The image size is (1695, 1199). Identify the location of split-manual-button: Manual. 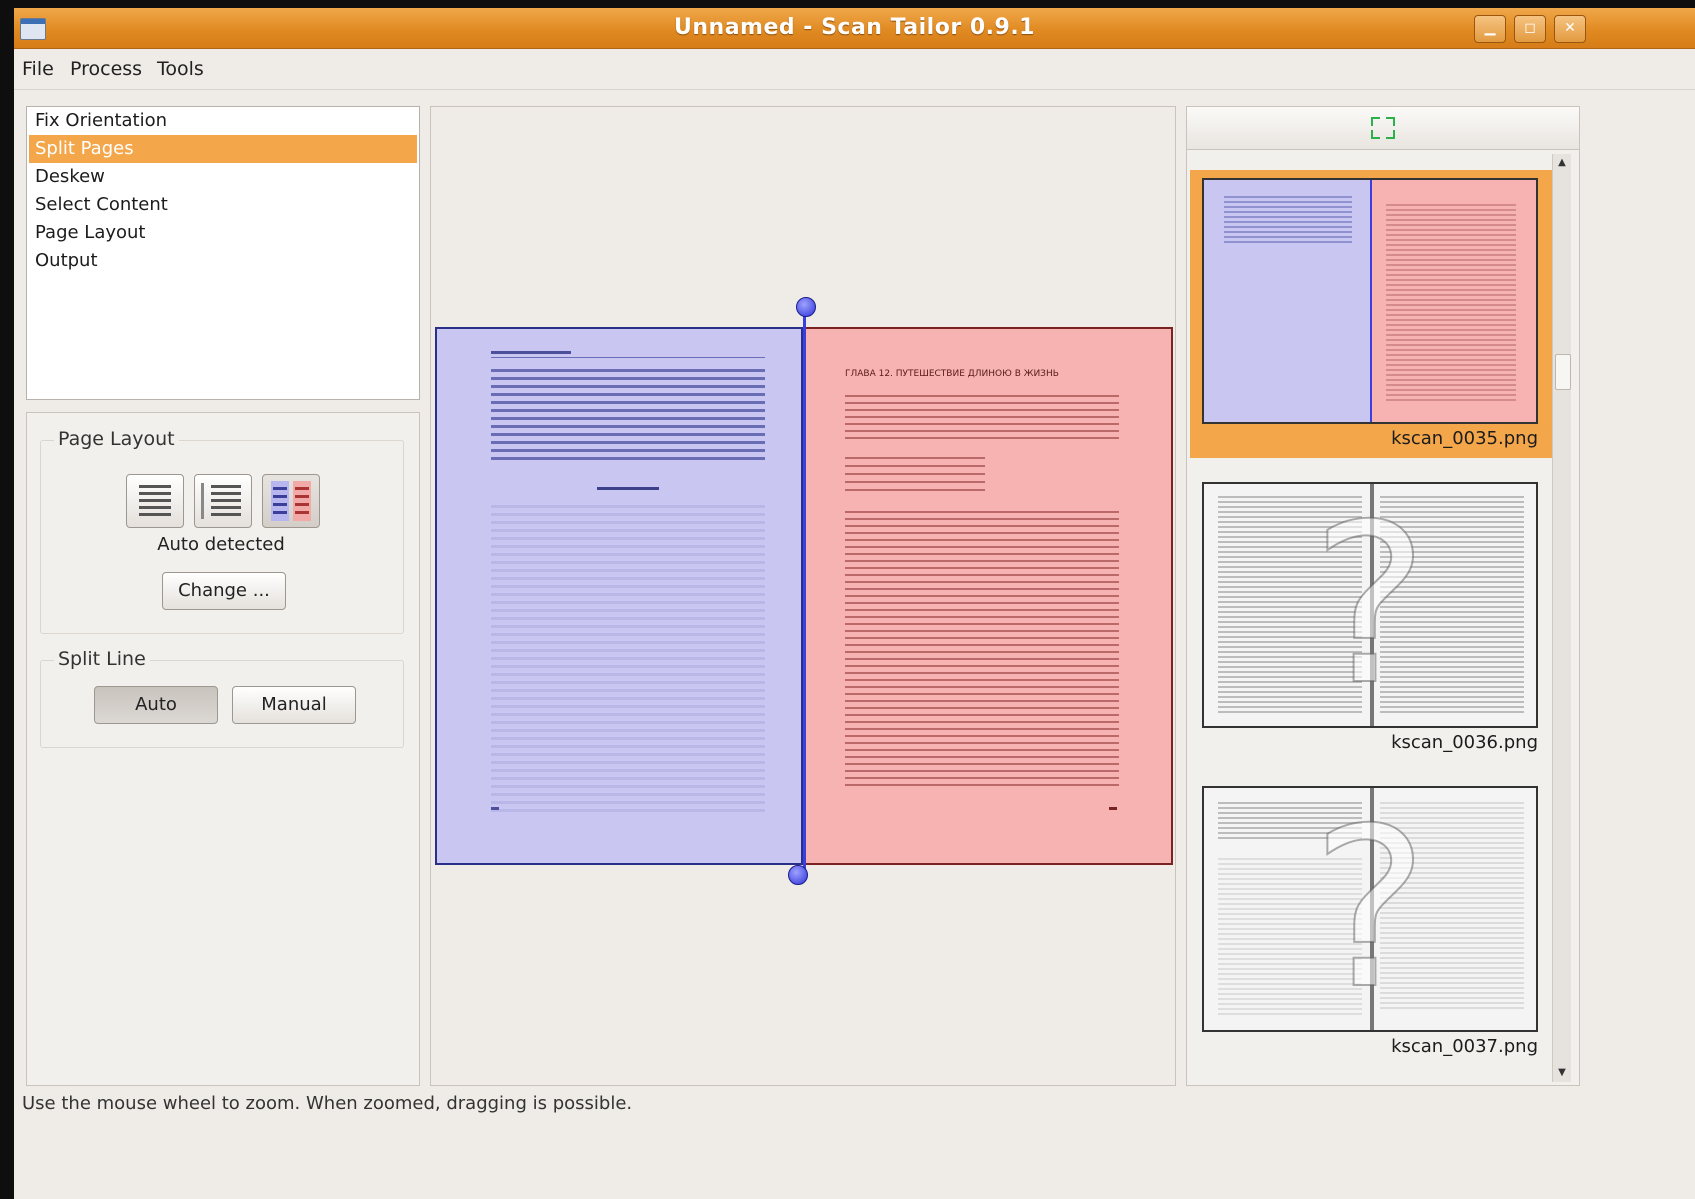
(294, 705).